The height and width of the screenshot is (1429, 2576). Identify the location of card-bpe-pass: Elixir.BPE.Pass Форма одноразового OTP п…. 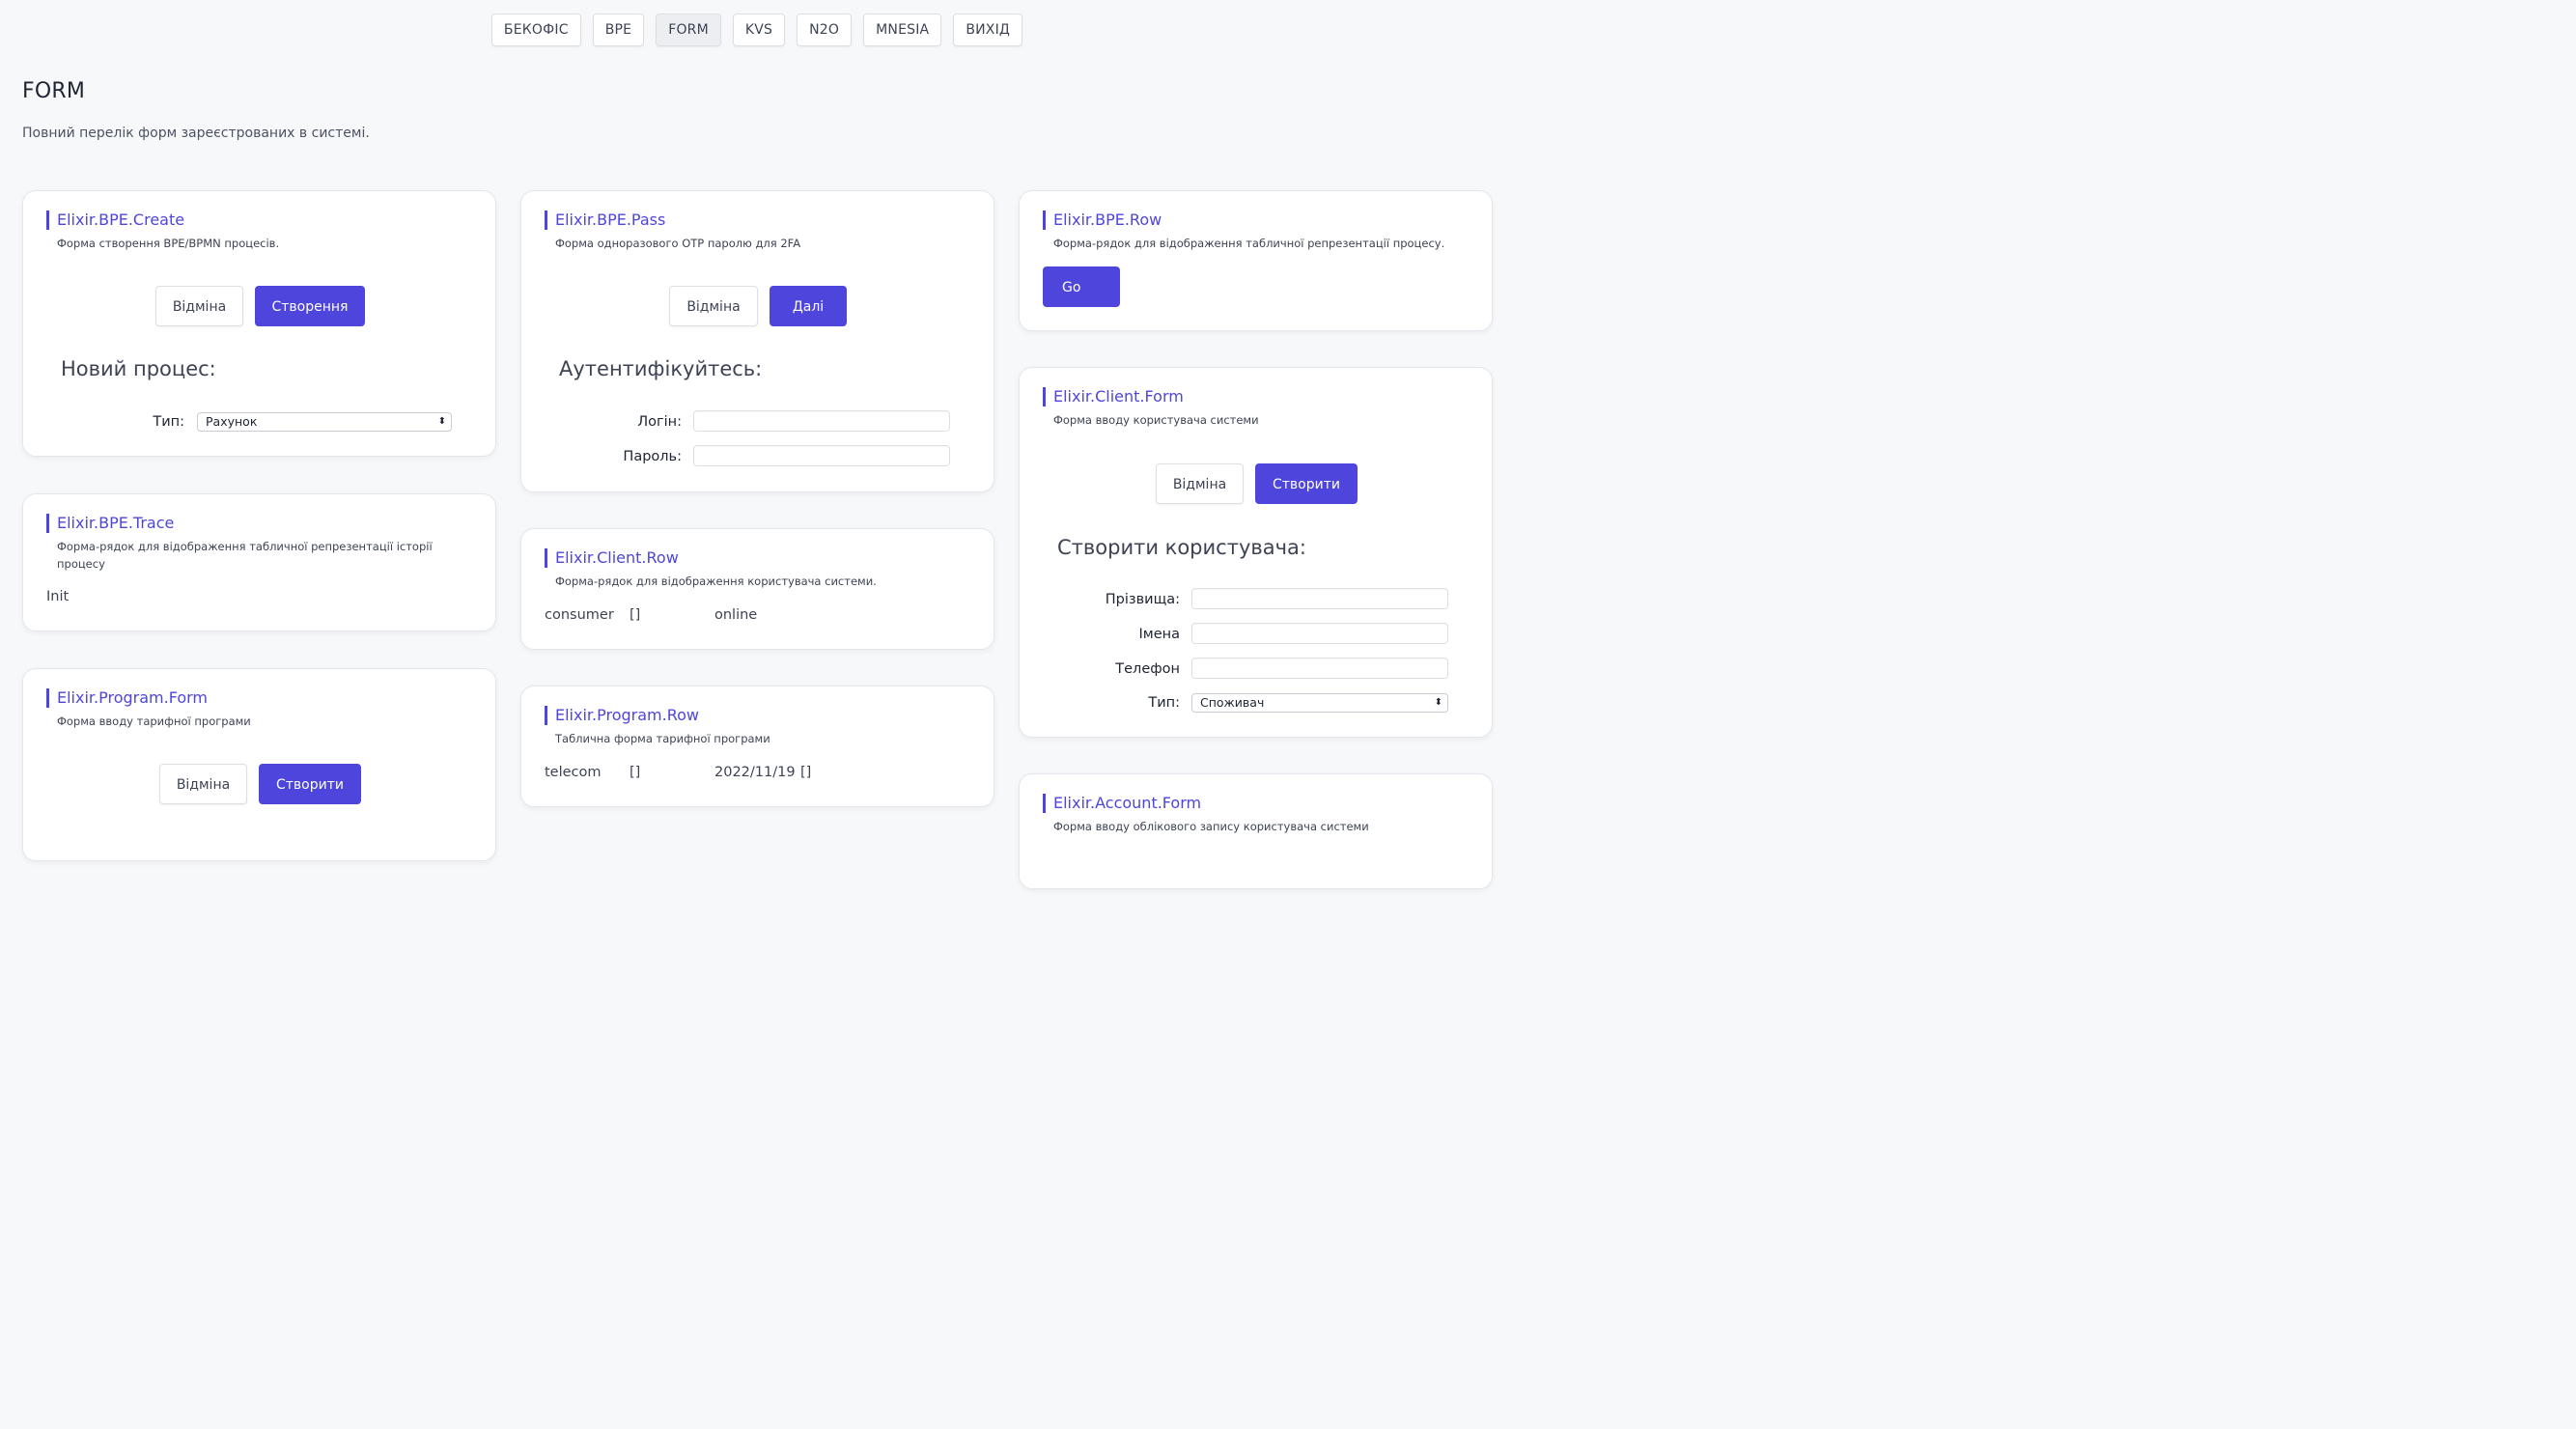
(757, 341).